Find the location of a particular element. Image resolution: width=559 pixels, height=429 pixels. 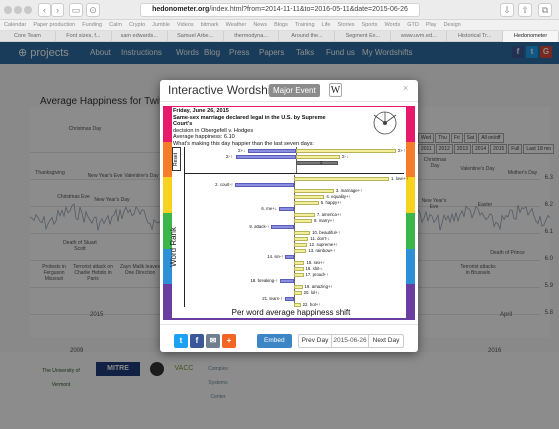

browser-tab: Hedonometer is located at coordinates (531, 36).